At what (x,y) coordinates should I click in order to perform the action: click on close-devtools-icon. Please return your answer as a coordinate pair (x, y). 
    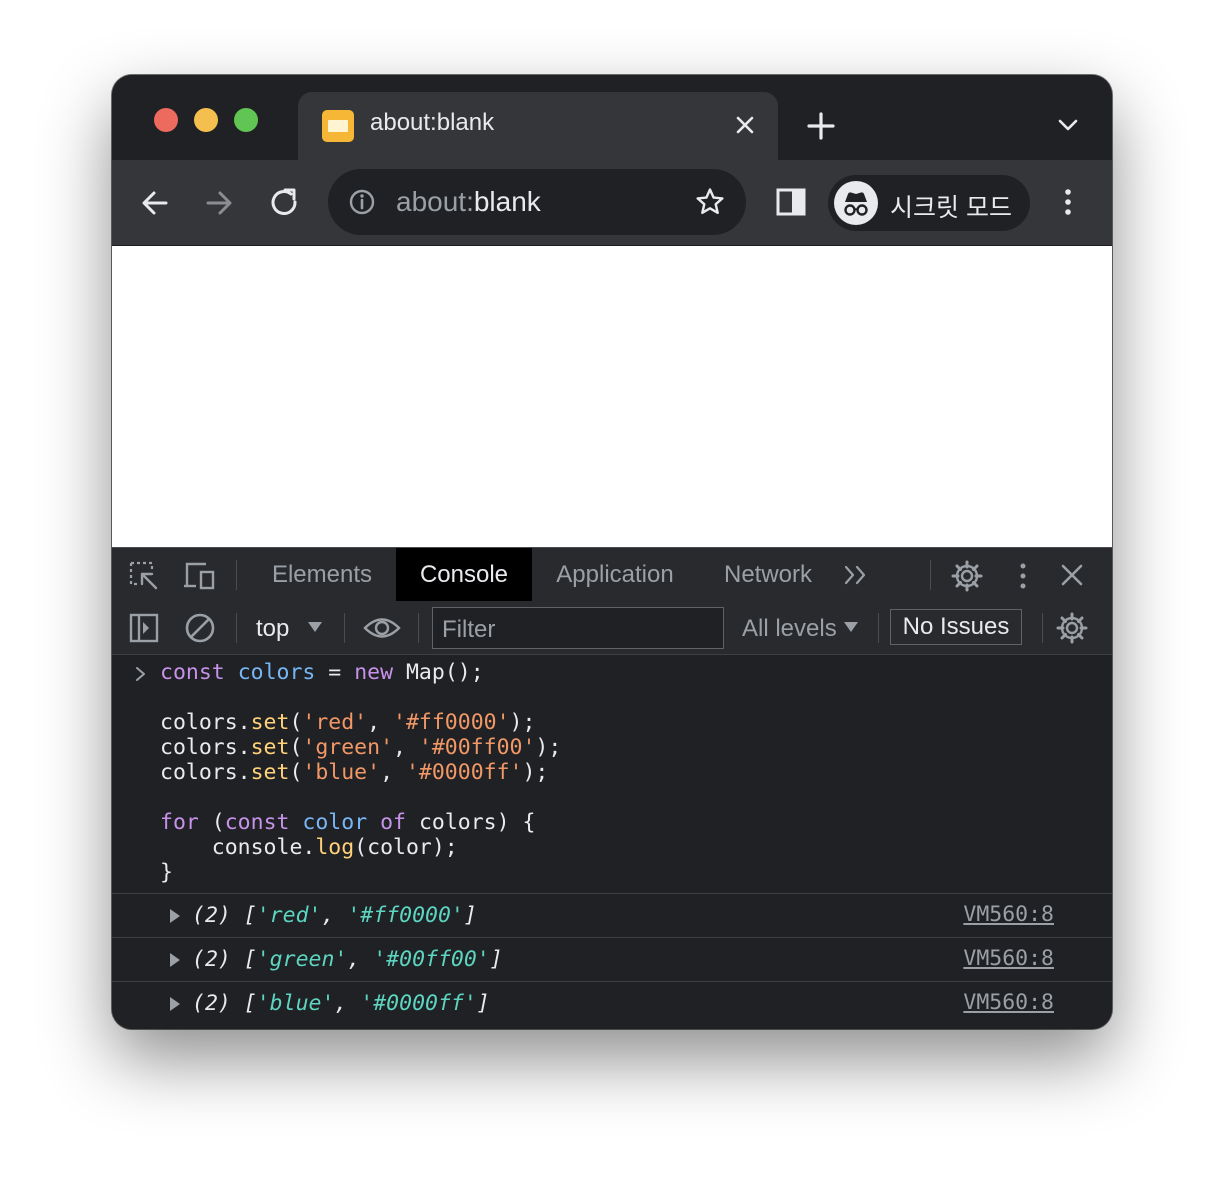
    Looking at the image, I should click on (1072, 576).